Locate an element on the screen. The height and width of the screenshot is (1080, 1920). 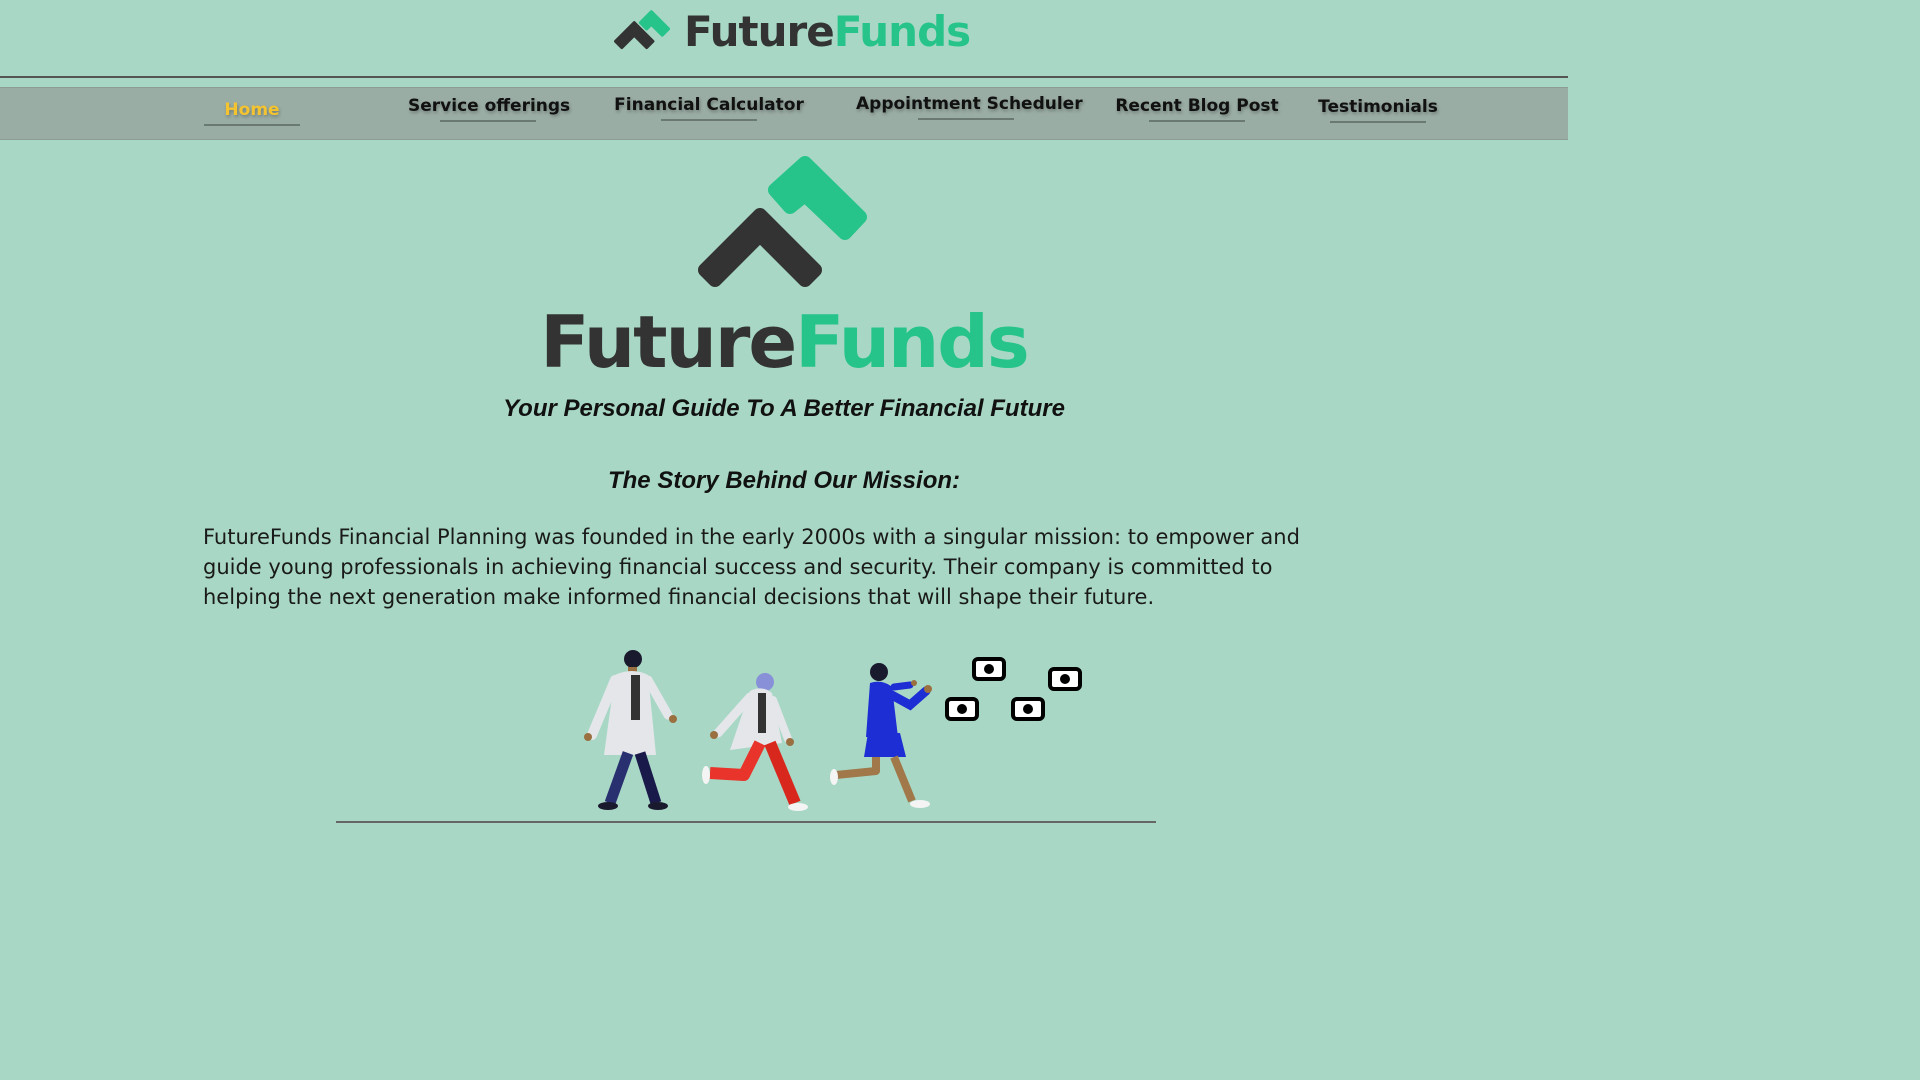
site-header: FutureFunds is located at coordinates (784, 38).